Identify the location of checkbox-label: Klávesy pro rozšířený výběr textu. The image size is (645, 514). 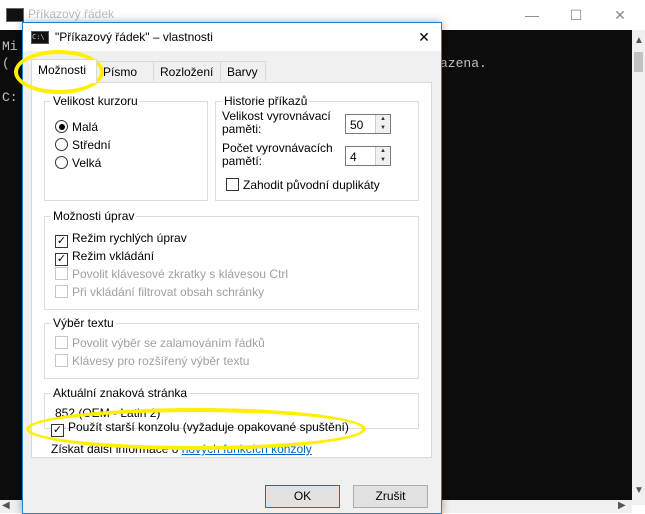
(161, 361).